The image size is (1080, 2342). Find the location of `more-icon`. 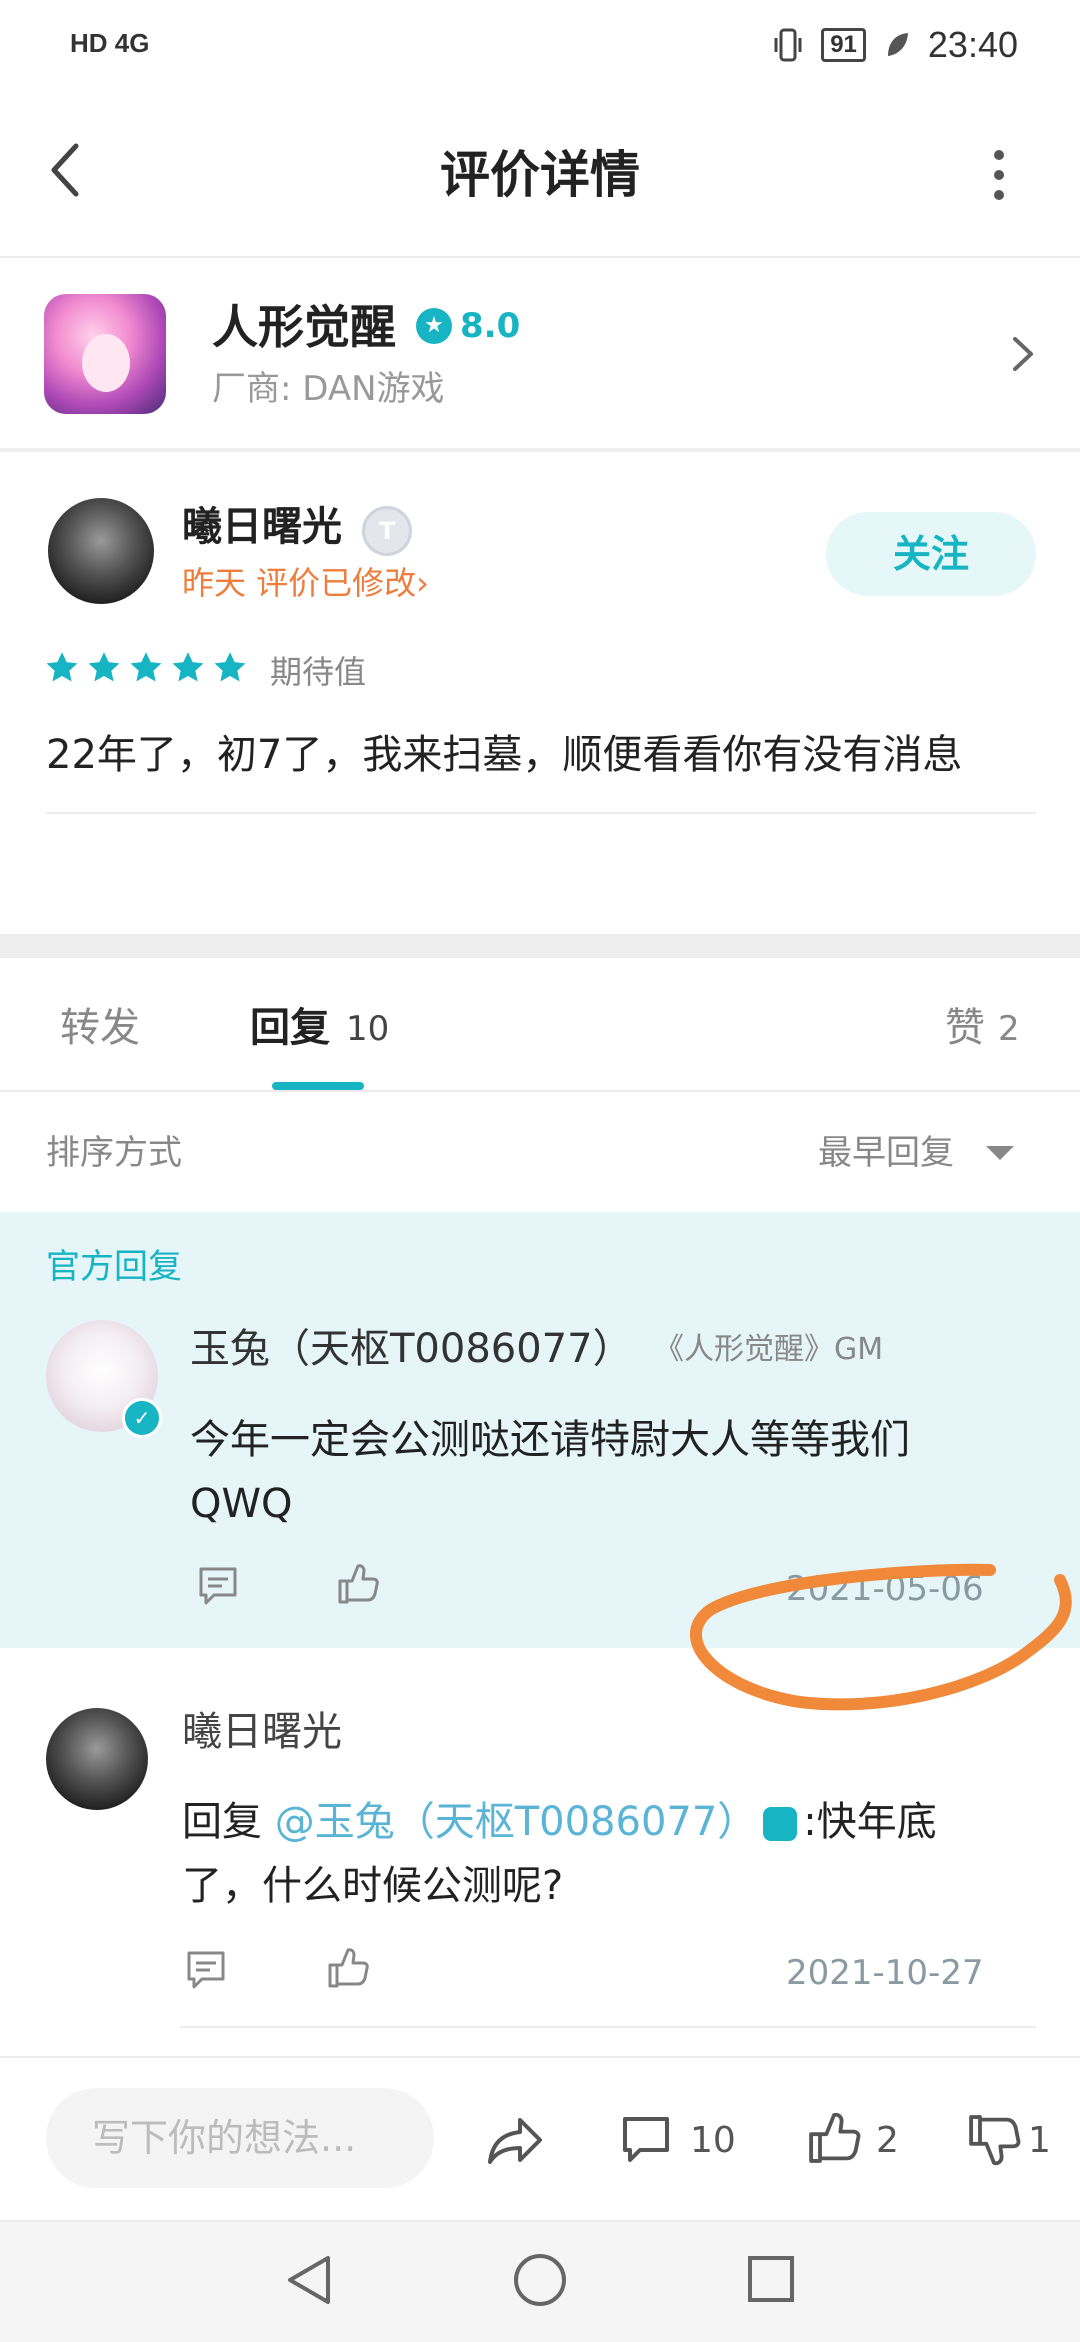

more-icon is located at coordinates (999, 175).